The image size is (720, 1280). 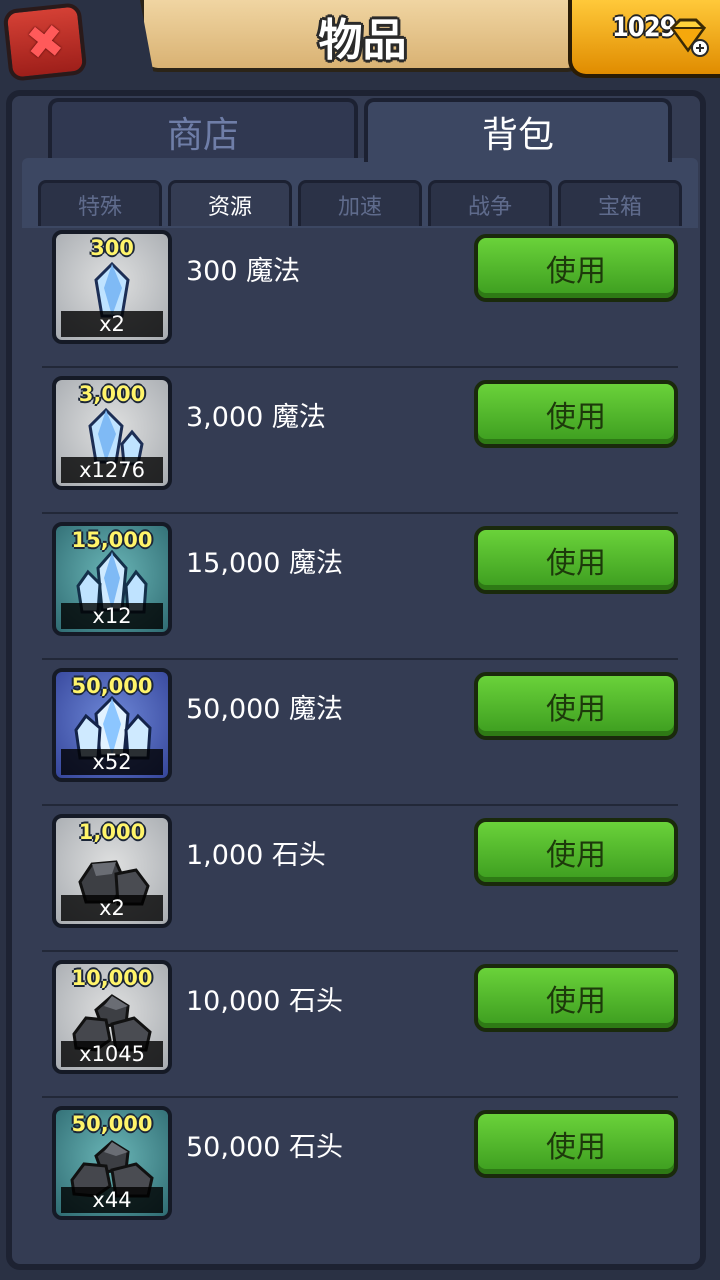 What do you see at coordinates (265, 1001) in the screenshot?
I see `item-name: 10,000 石头` at bounding box center [265, 1001].